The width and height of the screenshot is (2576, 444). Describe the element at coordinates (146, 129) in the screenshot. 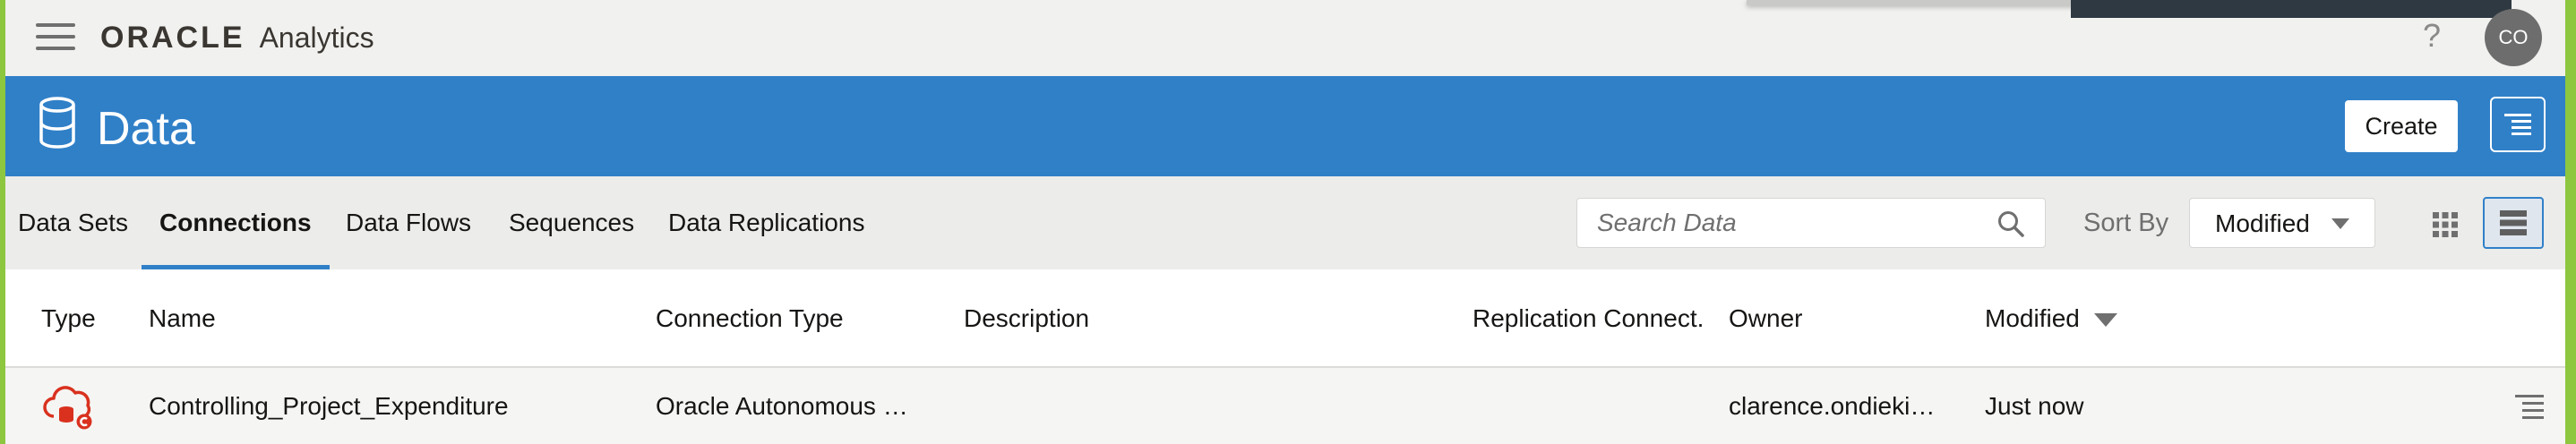

I see `page-title: Data` at that location.